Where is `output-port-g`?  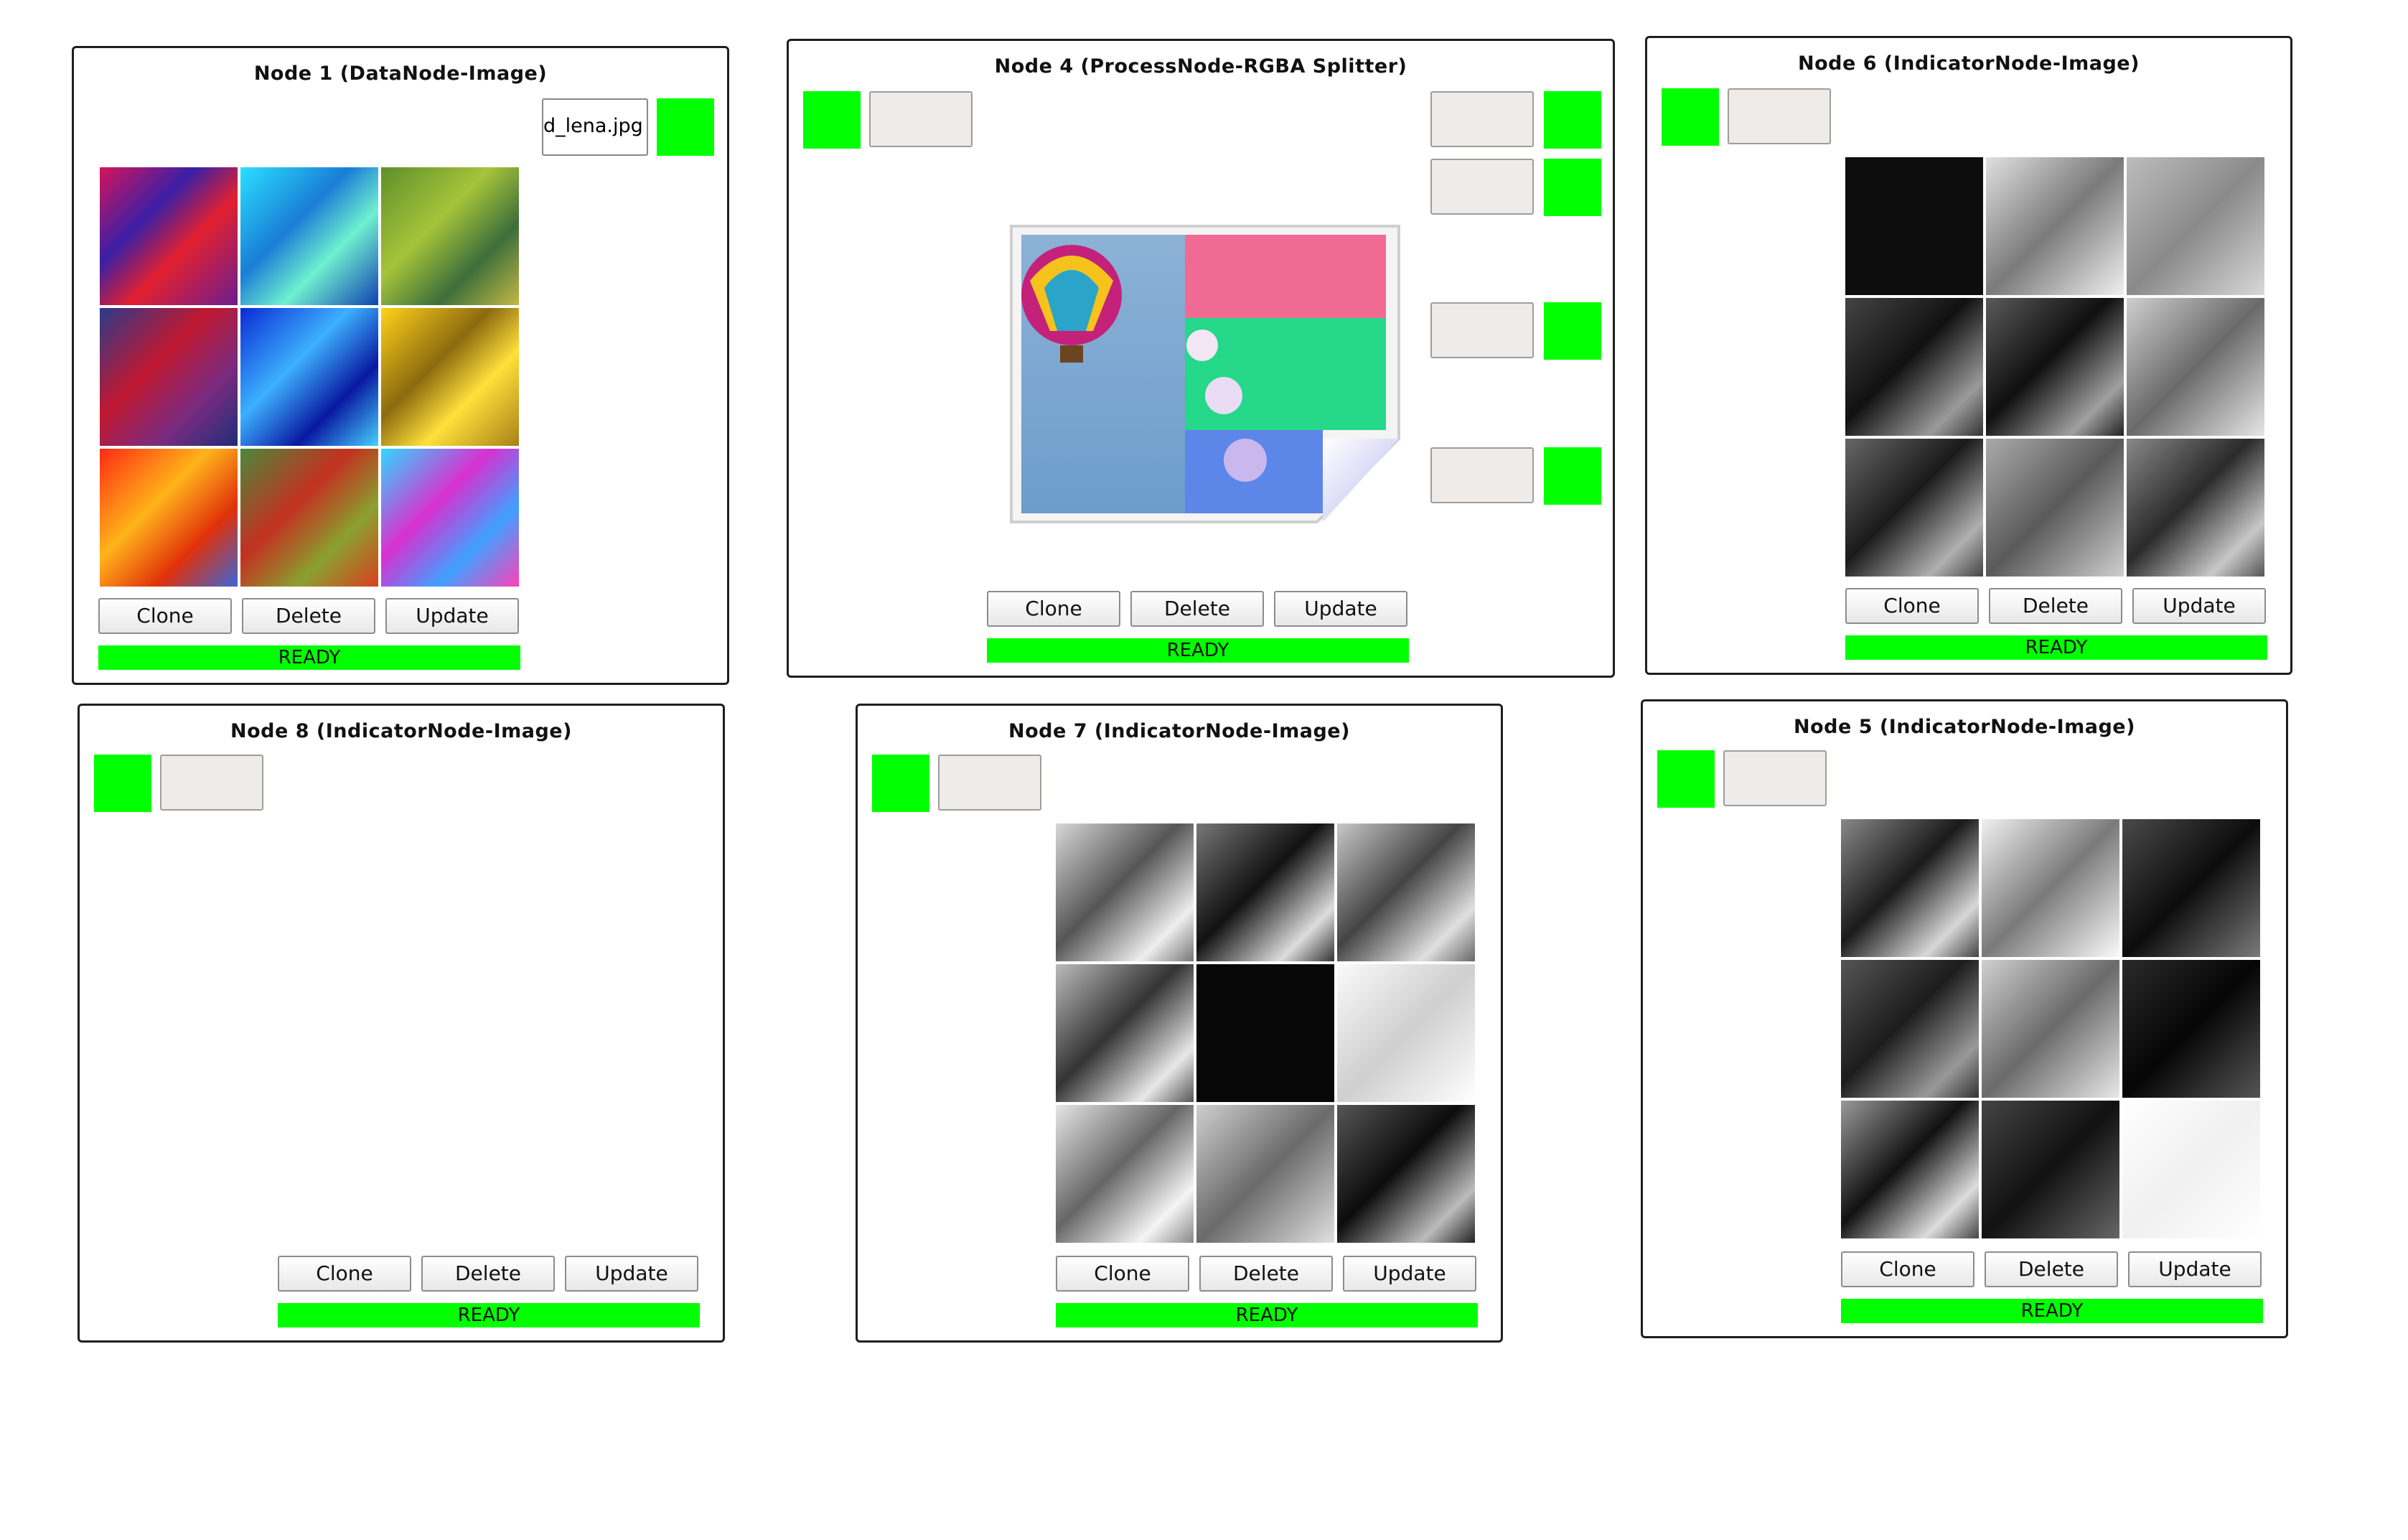
output-port-g is located at coordinates (1573, 187).